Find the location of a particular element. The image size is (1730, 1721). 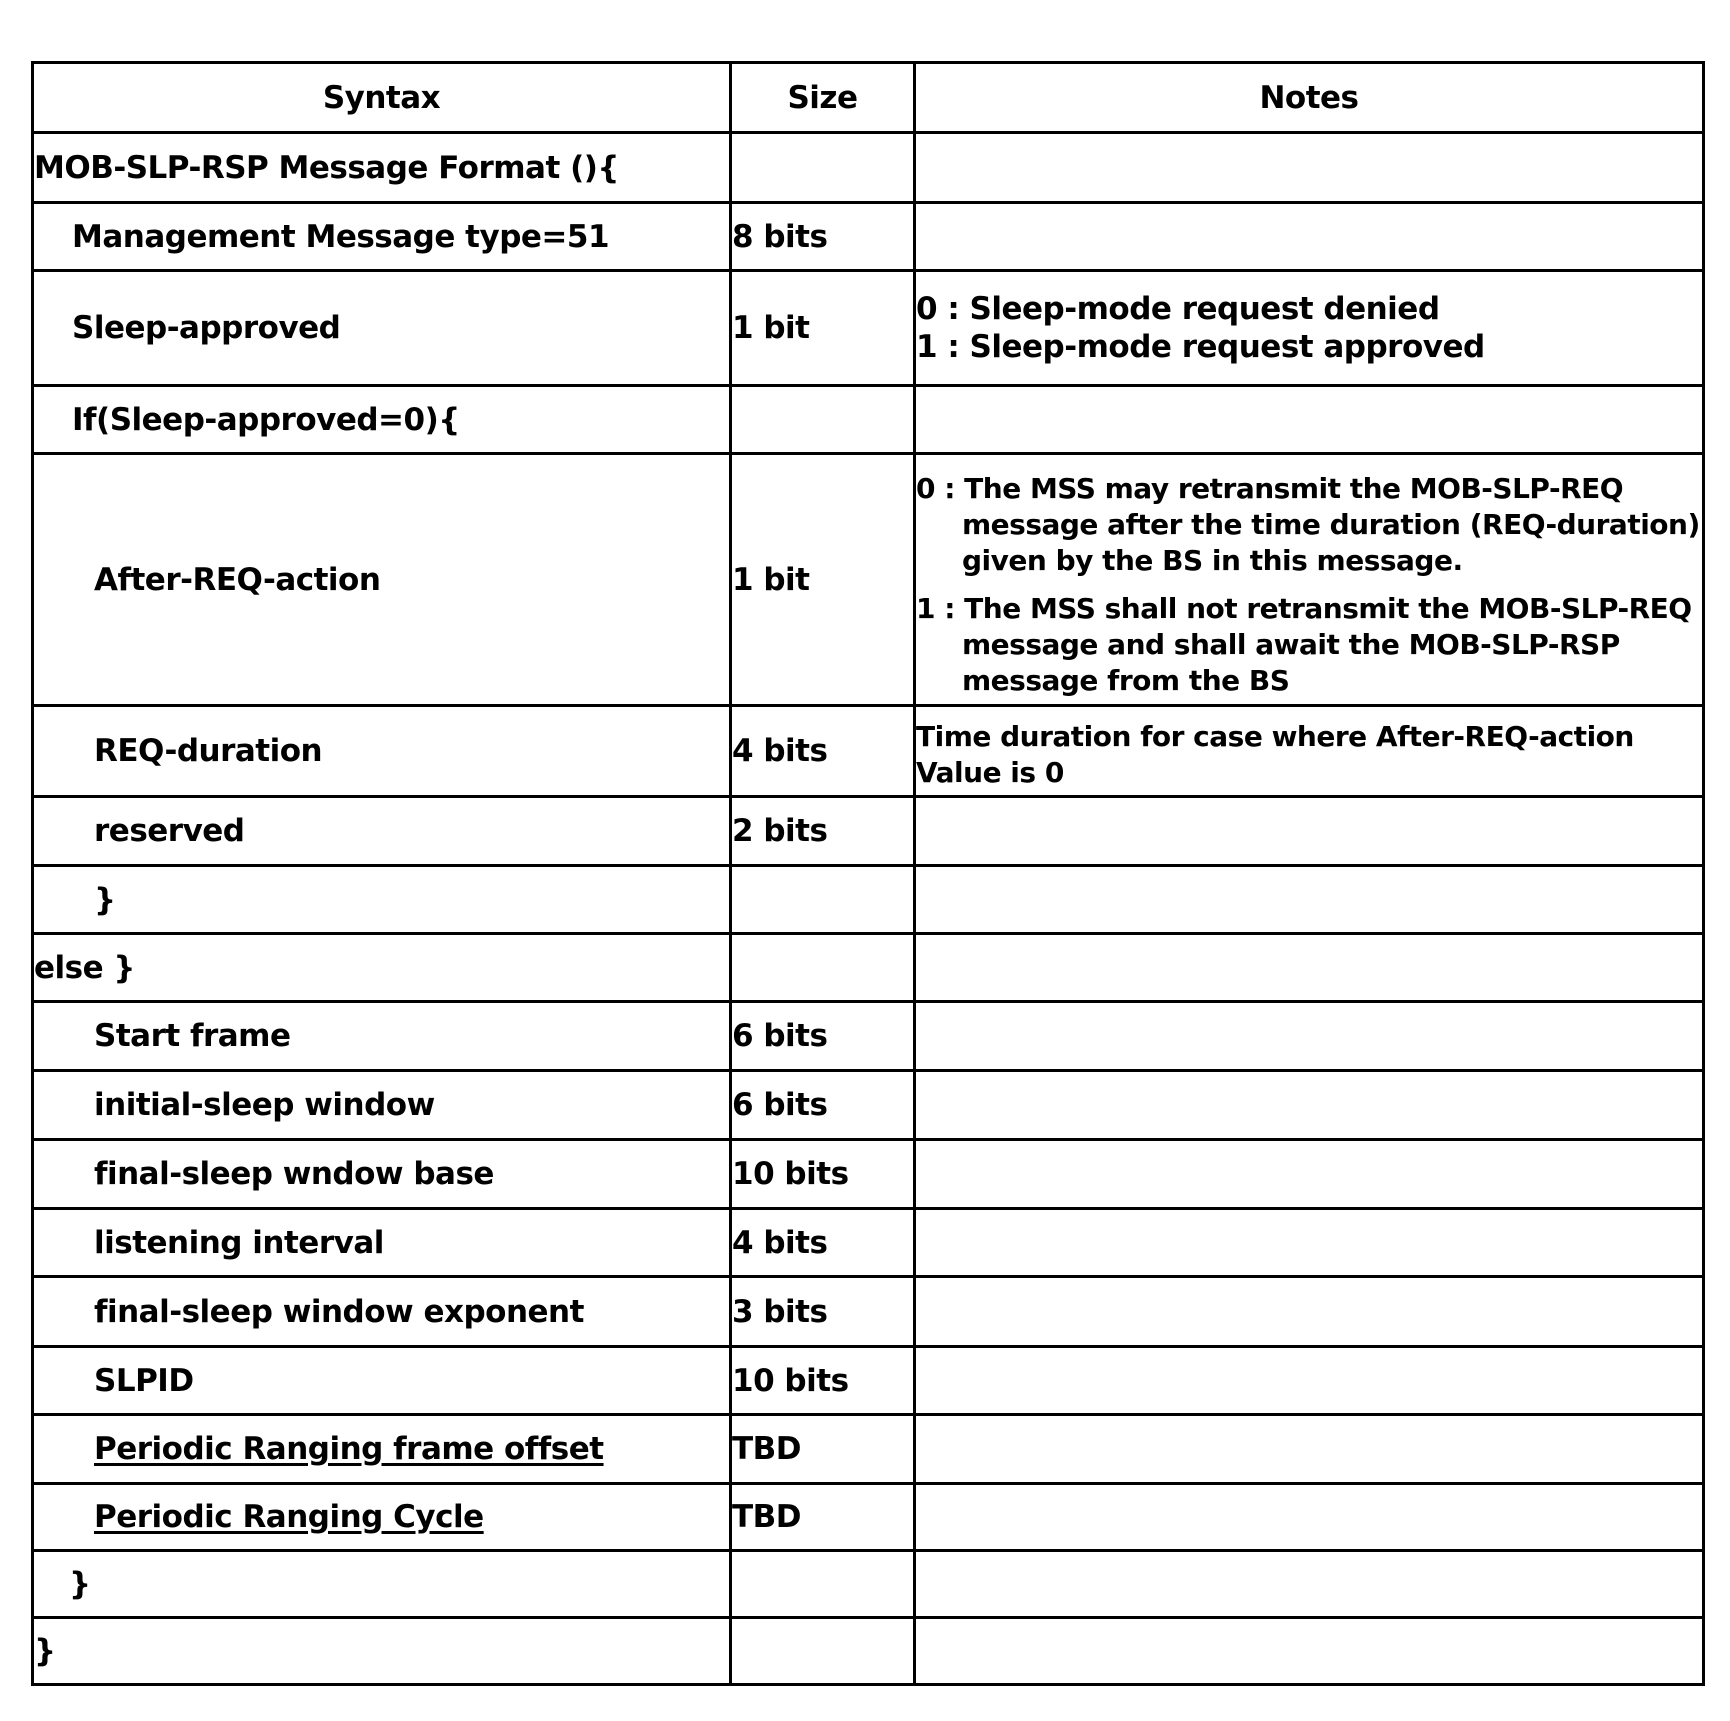

table-row: Management Message type=51 8 bits is located at coordinates (868, 236).